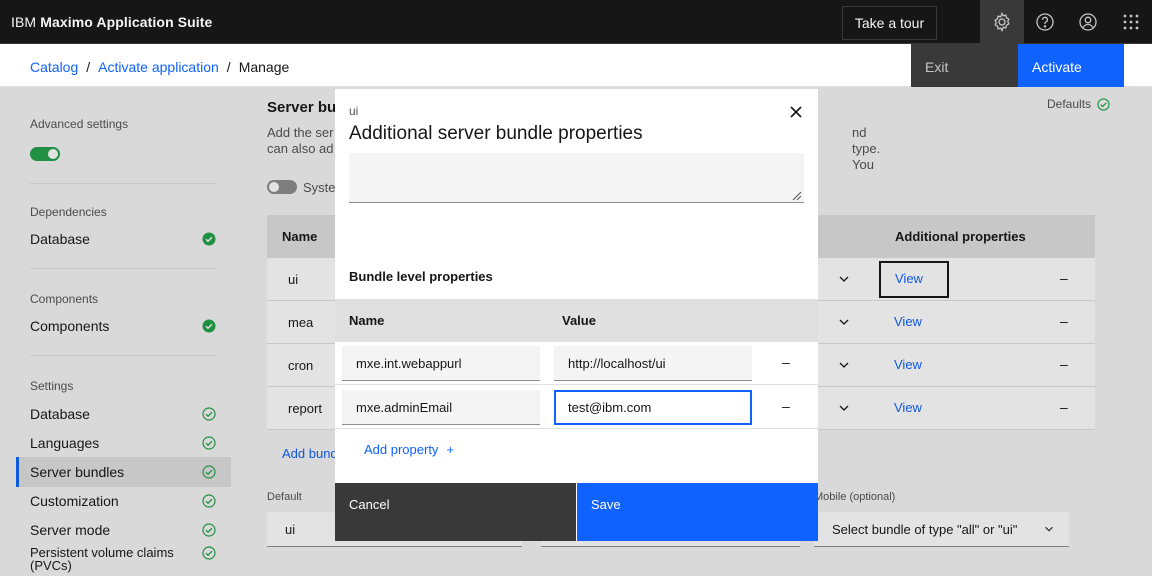 The width and height of the screenshot is (1152, 576). I want to click on settings-gear-icon, so click(1002, 22).